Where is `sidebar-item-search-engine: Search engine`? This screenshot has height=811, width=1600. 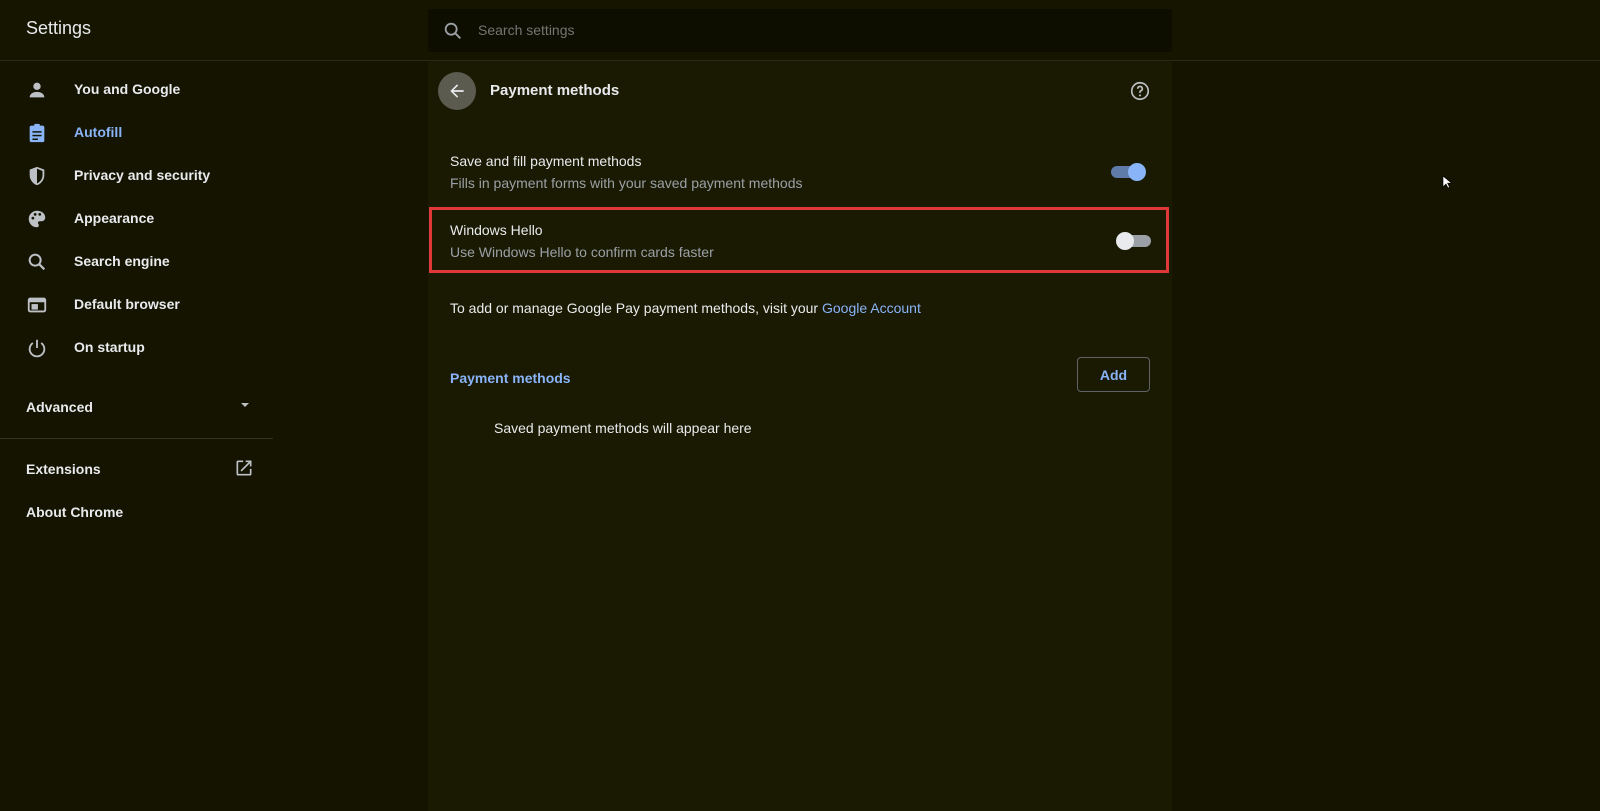 sidebar-item-search-engine: Search engine is located at coordinates (136, 262).